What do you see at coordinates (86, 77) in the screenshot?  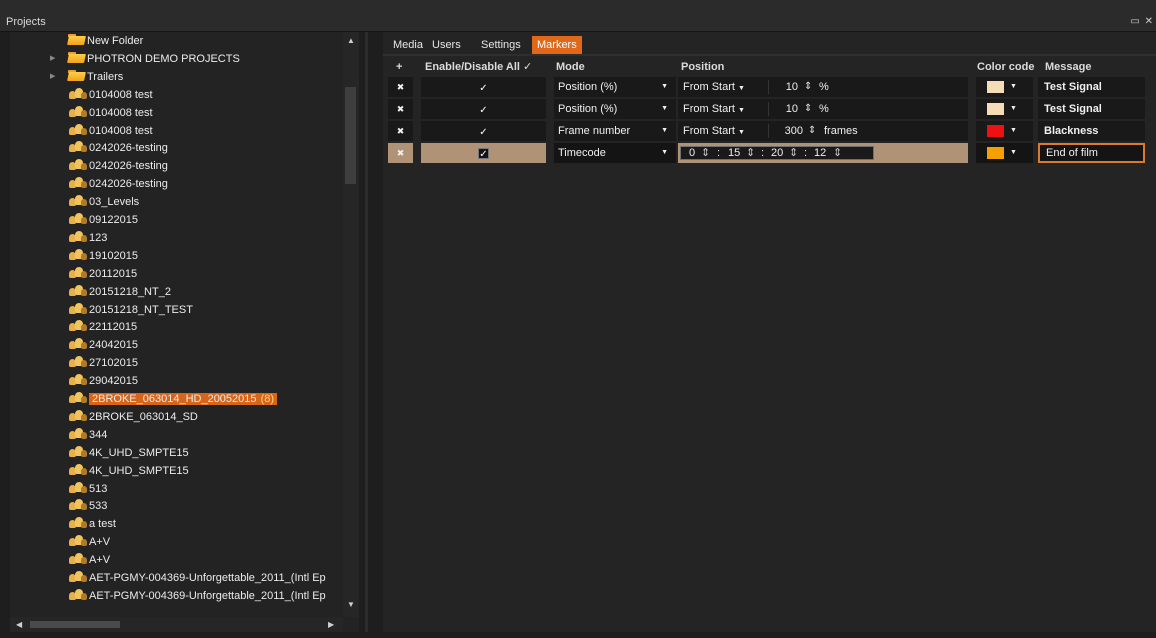 I see `tree-folder-item: ▶ Trailers` at bounding box center [86, 77].